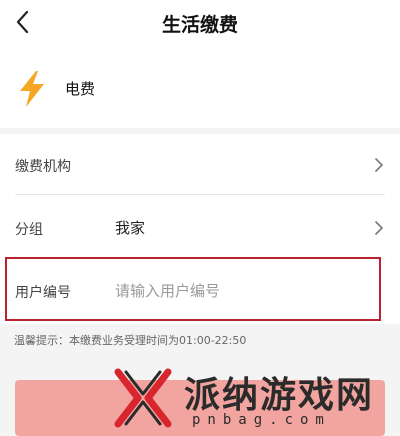  What do you see at coordinates (193, 289) in the screenshot?
I see `highlight-box` at bounding box center [193, 289].